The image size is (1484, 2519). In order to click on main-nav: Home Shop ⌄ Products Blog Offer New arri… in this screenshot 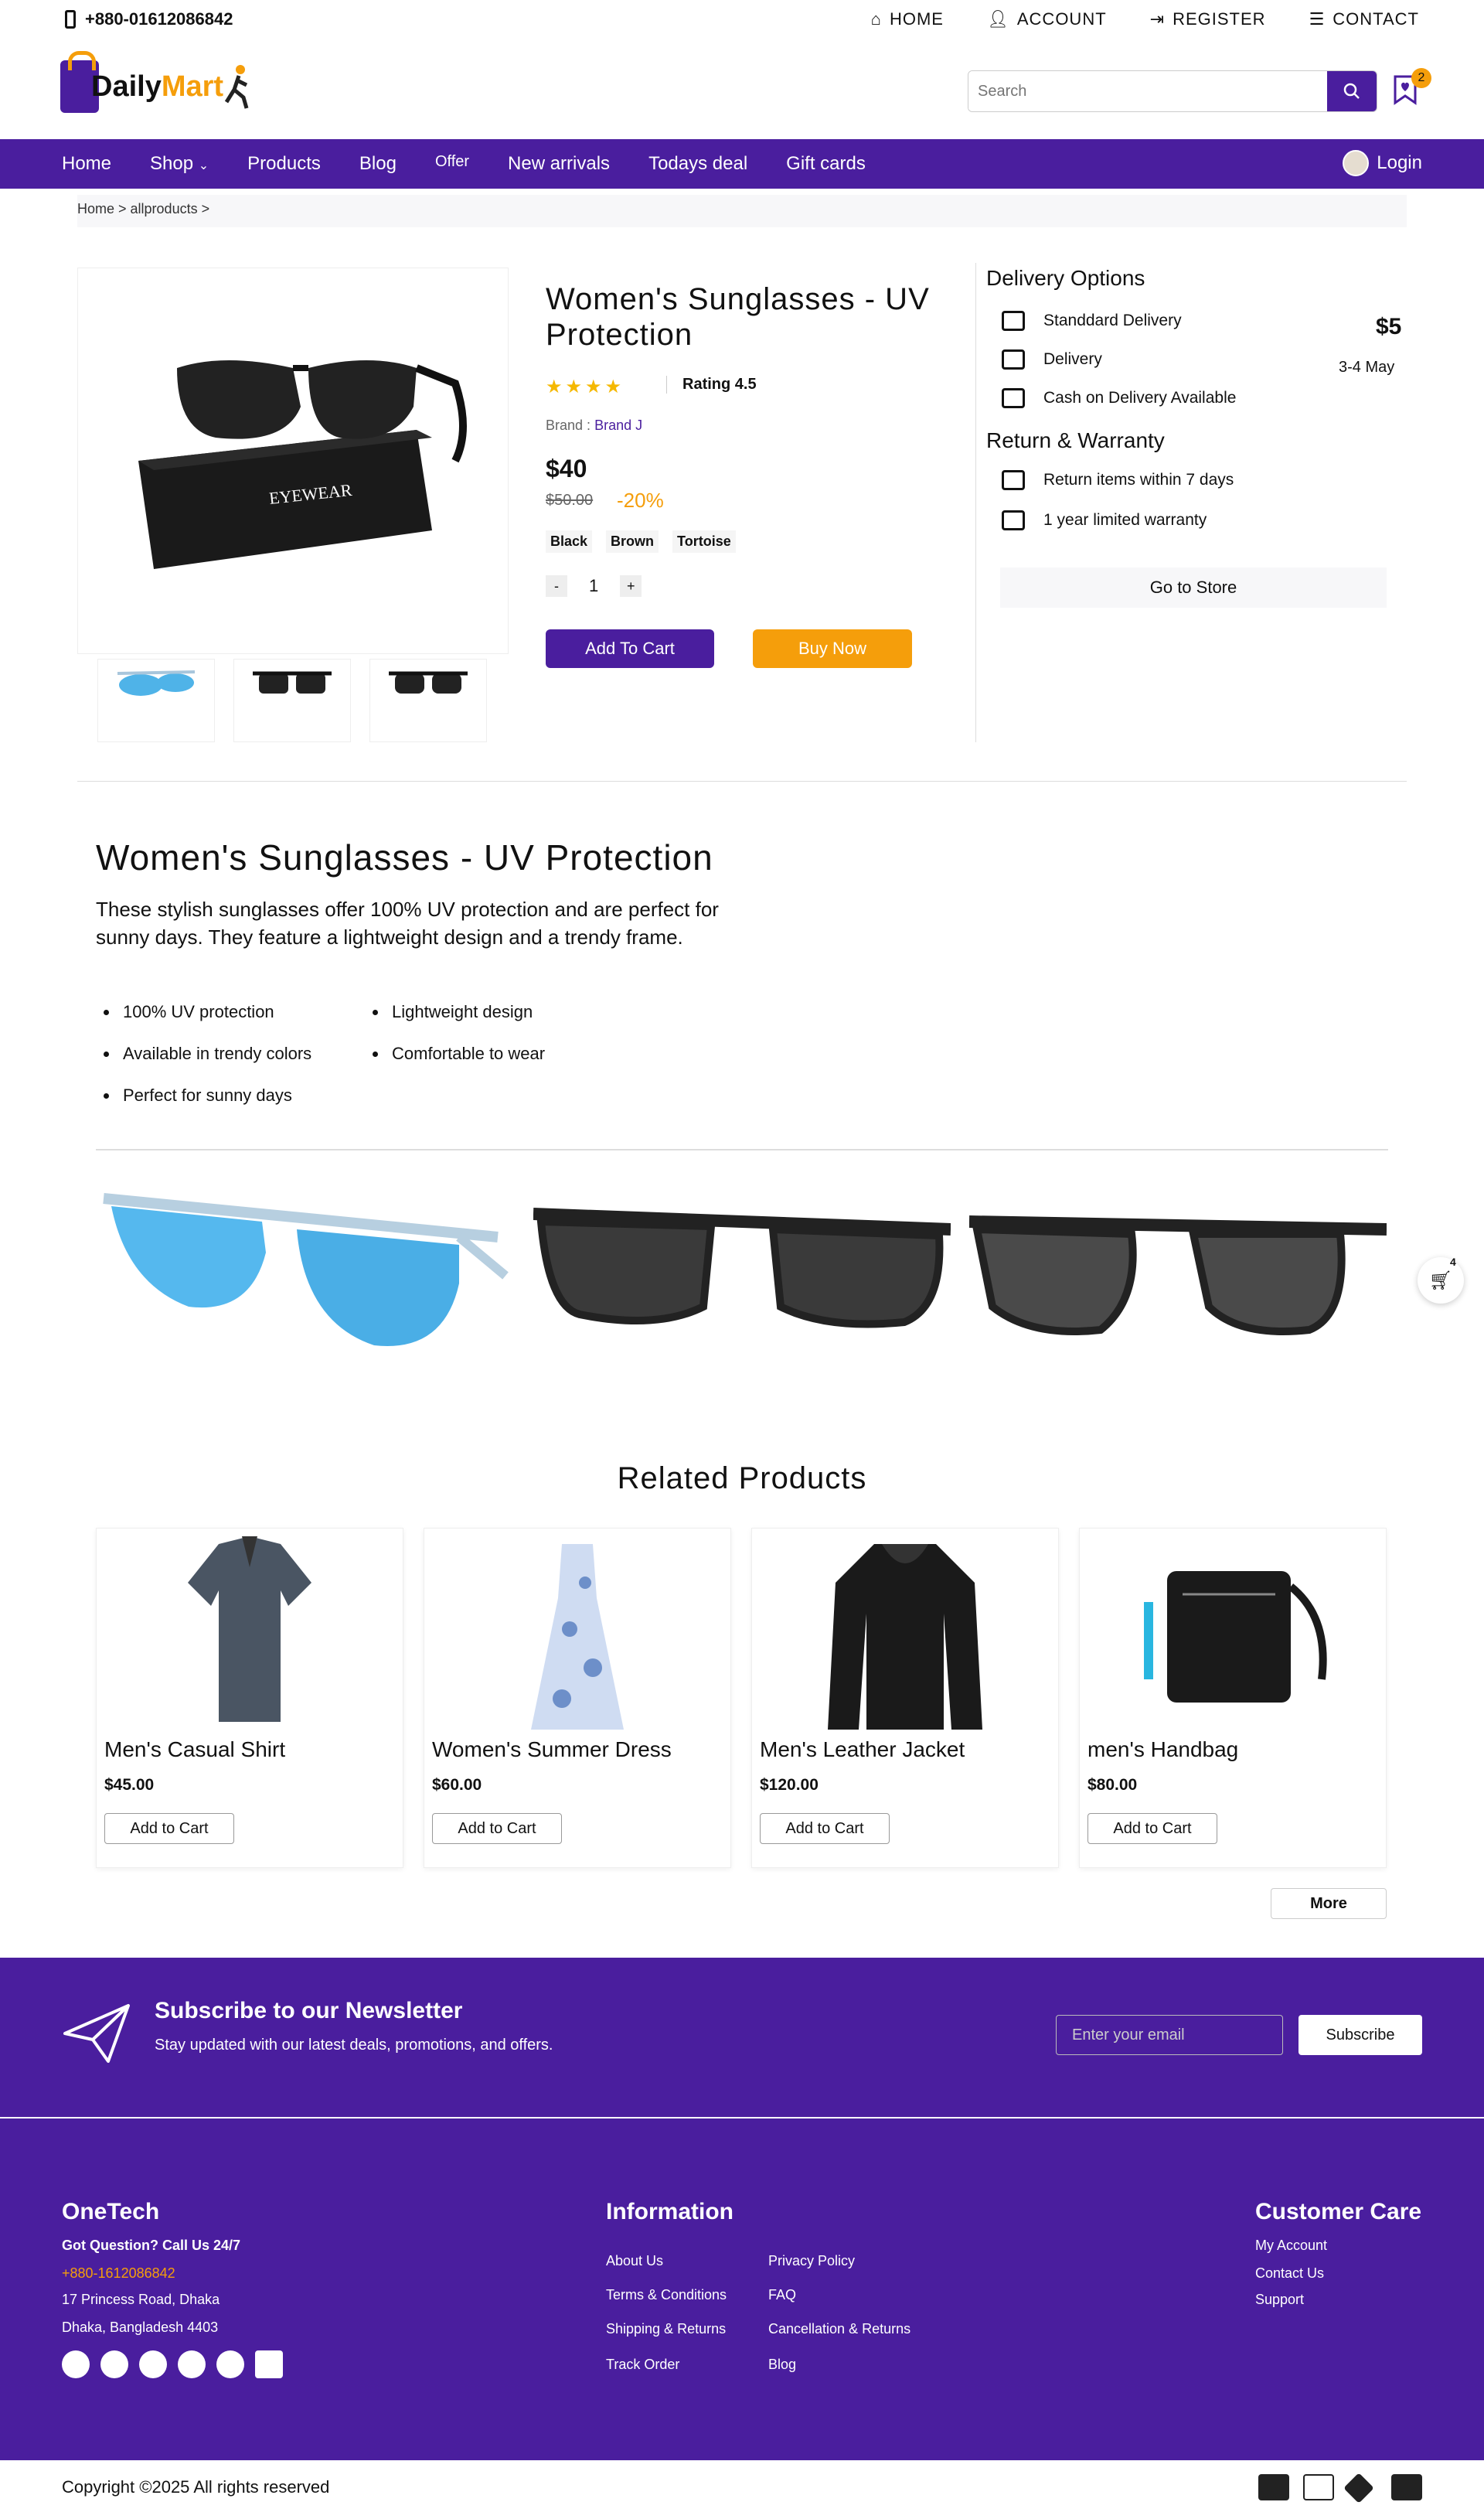, I will do `click(742, 164)`.